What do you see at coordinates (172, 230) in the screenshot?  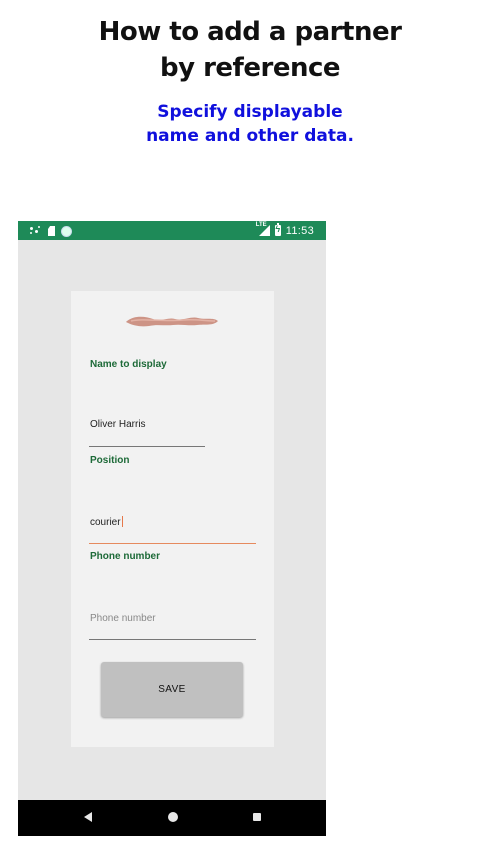 I see `status-bar: LTE 11:53` at bounding box center [172, 230].